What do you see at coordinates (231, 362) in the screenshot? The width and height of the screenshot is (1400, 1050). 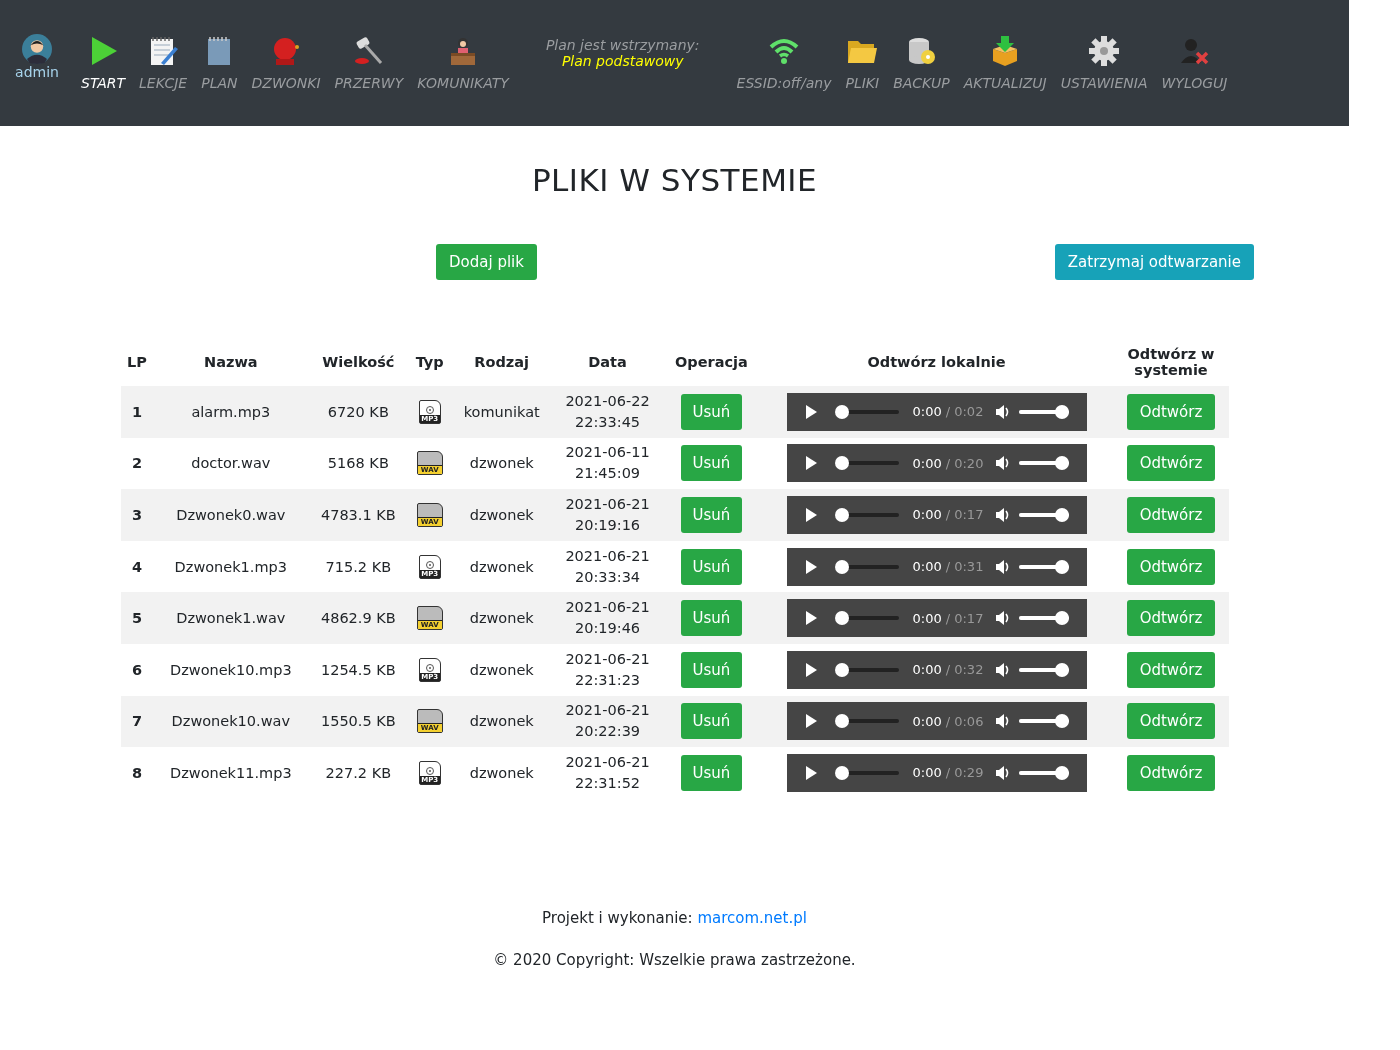 I see `column-header: Nazwa` at bounding box center [231, 362].